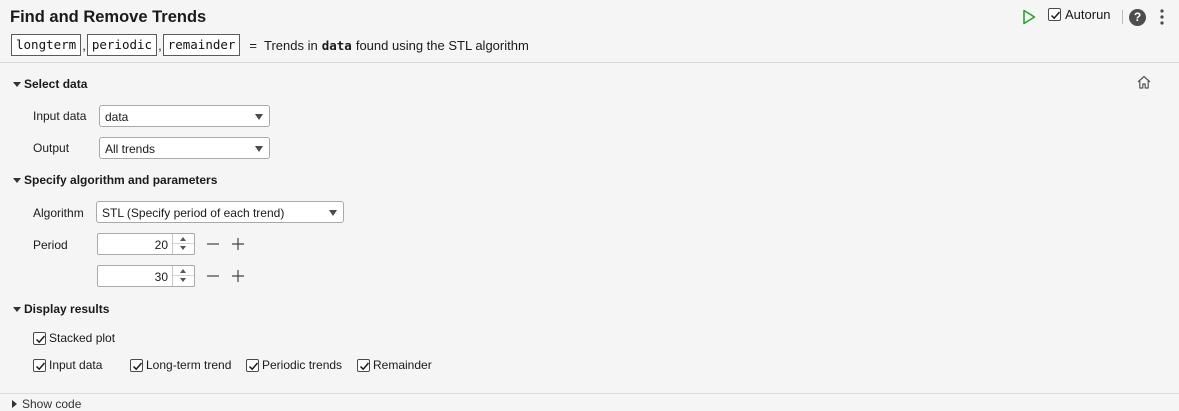 The image size is (1179, 411). I want to click on output-name-longterm: longterm, so click(46, 45).